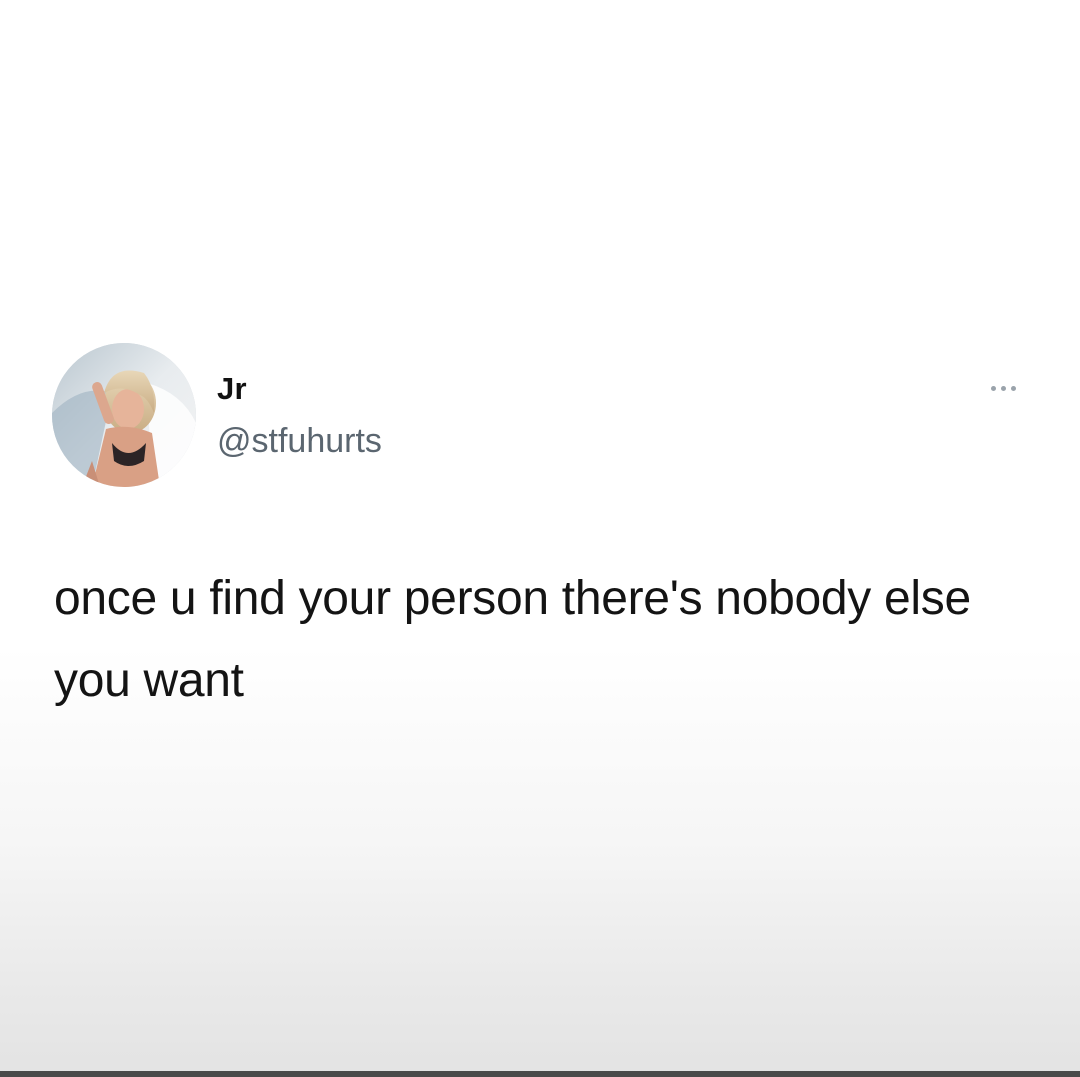 This screenshot has height=1077, width=1080. I want to click on display-name: Jr, so click(232, 388).